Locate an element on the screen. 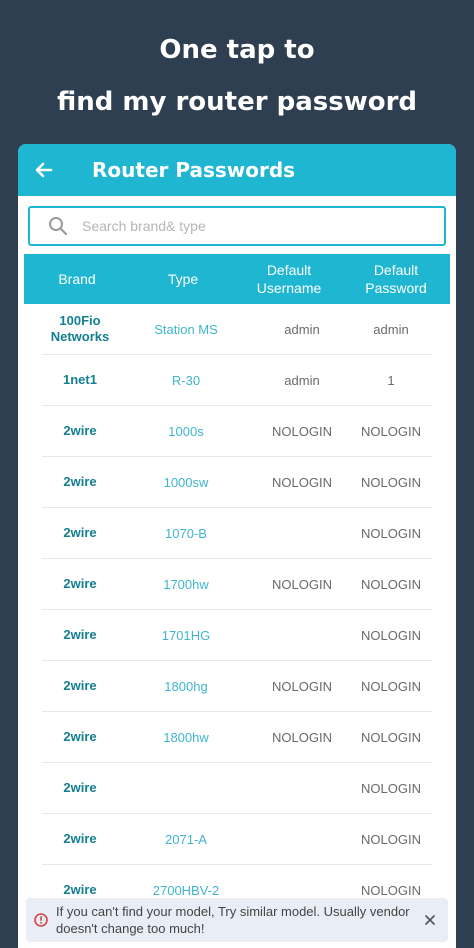 The height and width of the screenshot is (948, 474). back-button is located at coordinates (44, 170).